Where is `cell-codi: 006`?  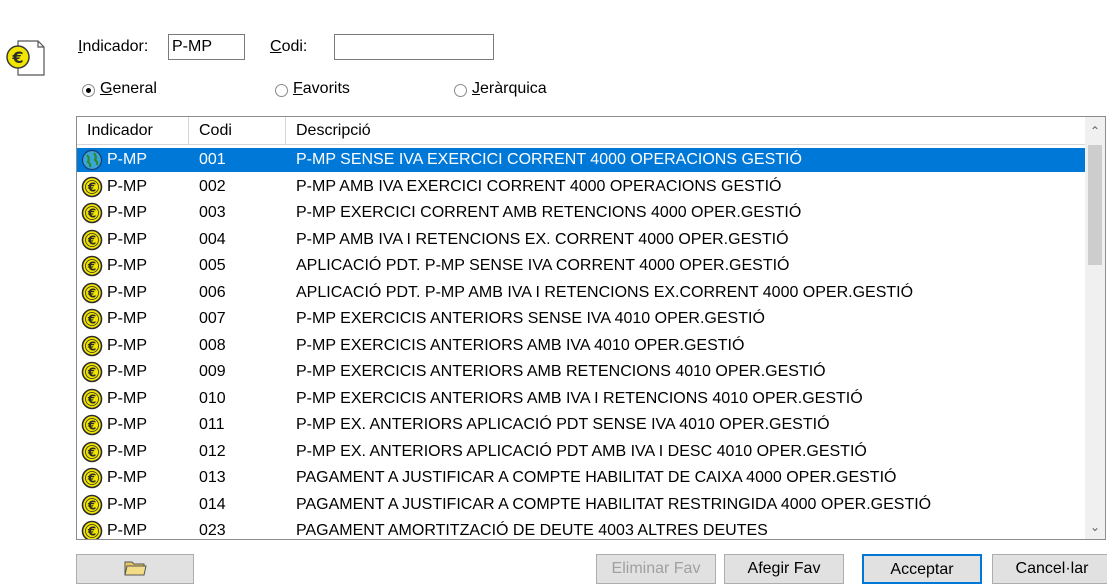 cell-codi: 006 is located at coordinates (212, 292).